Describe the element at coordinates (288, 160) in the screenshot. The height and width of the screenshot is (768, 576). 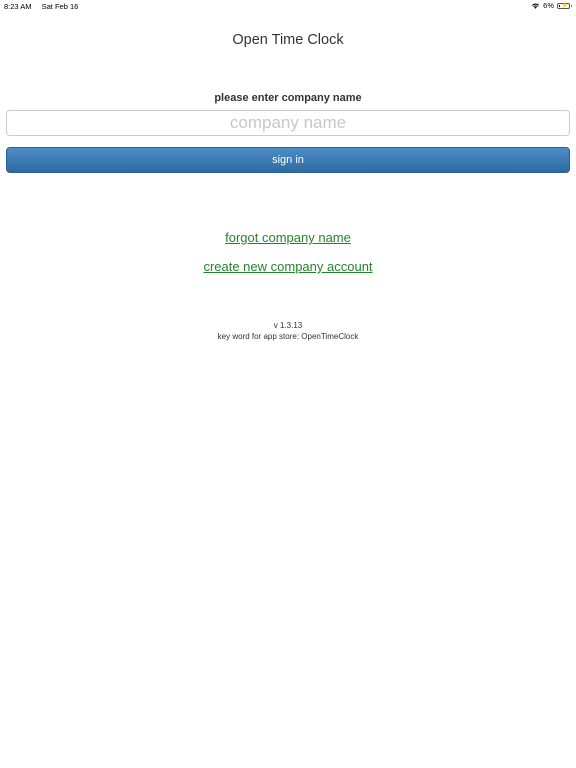
I see `sign-in-button: sign in` at that location.